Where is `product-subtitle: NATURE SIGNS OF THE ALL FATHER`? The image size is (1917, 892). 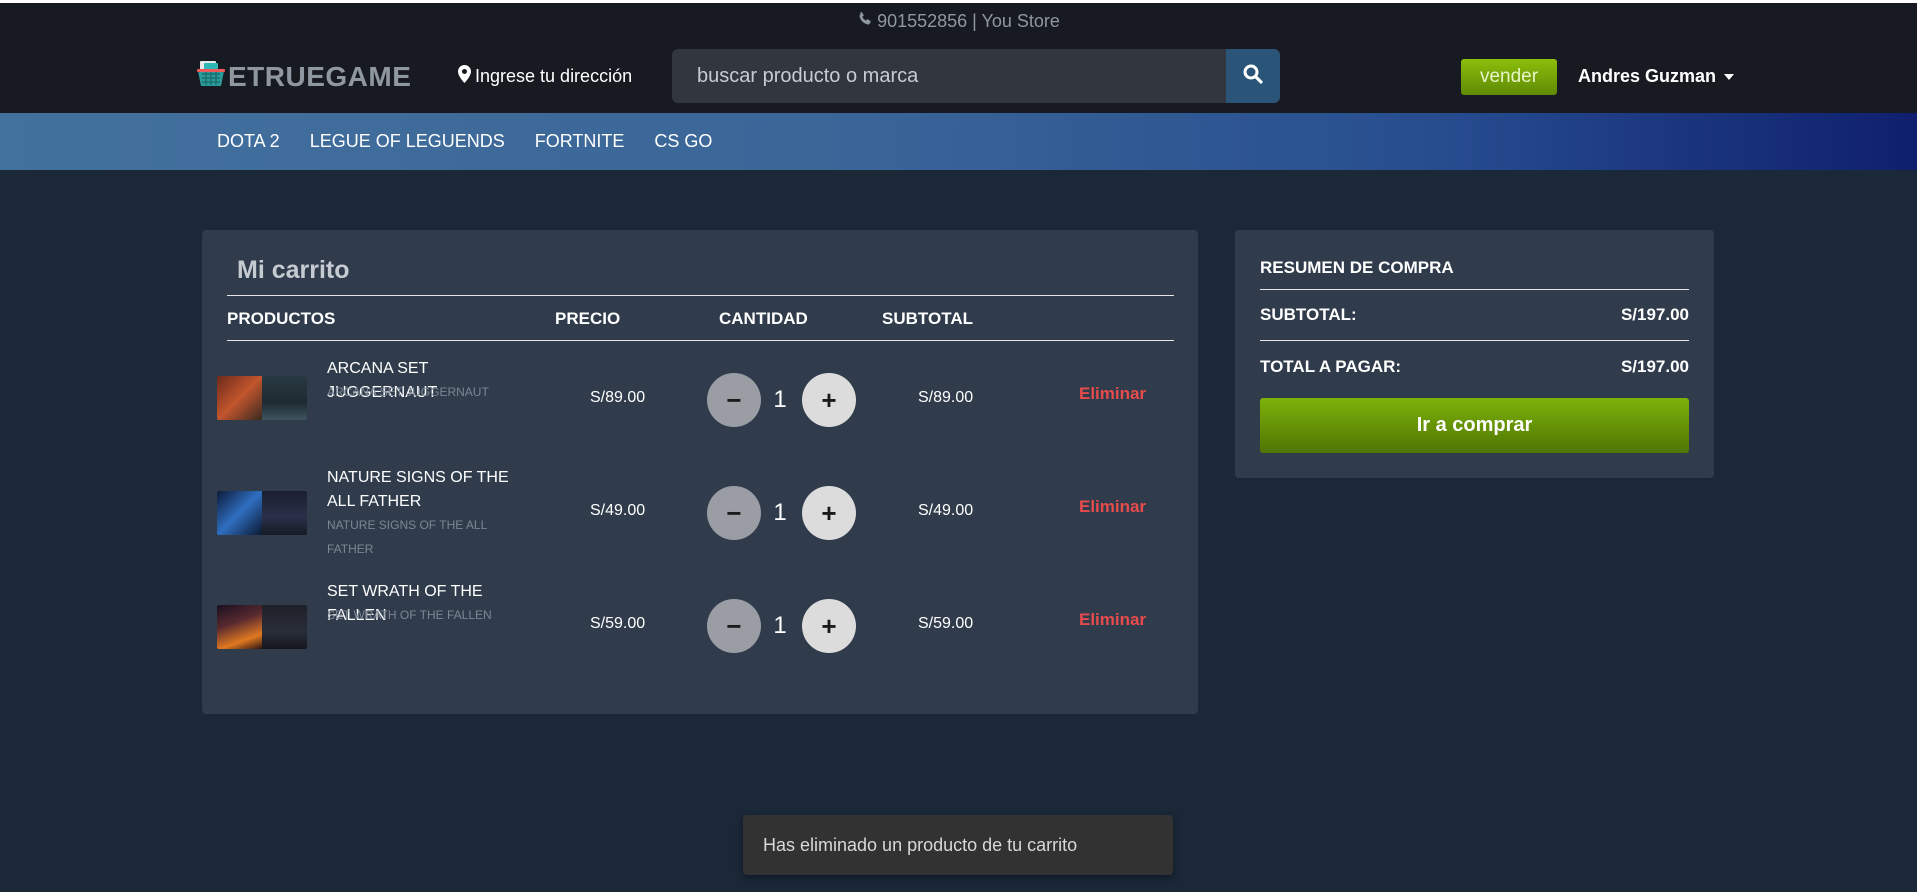 product-subtitle: NATURE SIGNS OF THE ALL FATHER is located at coordinates (407, 537).